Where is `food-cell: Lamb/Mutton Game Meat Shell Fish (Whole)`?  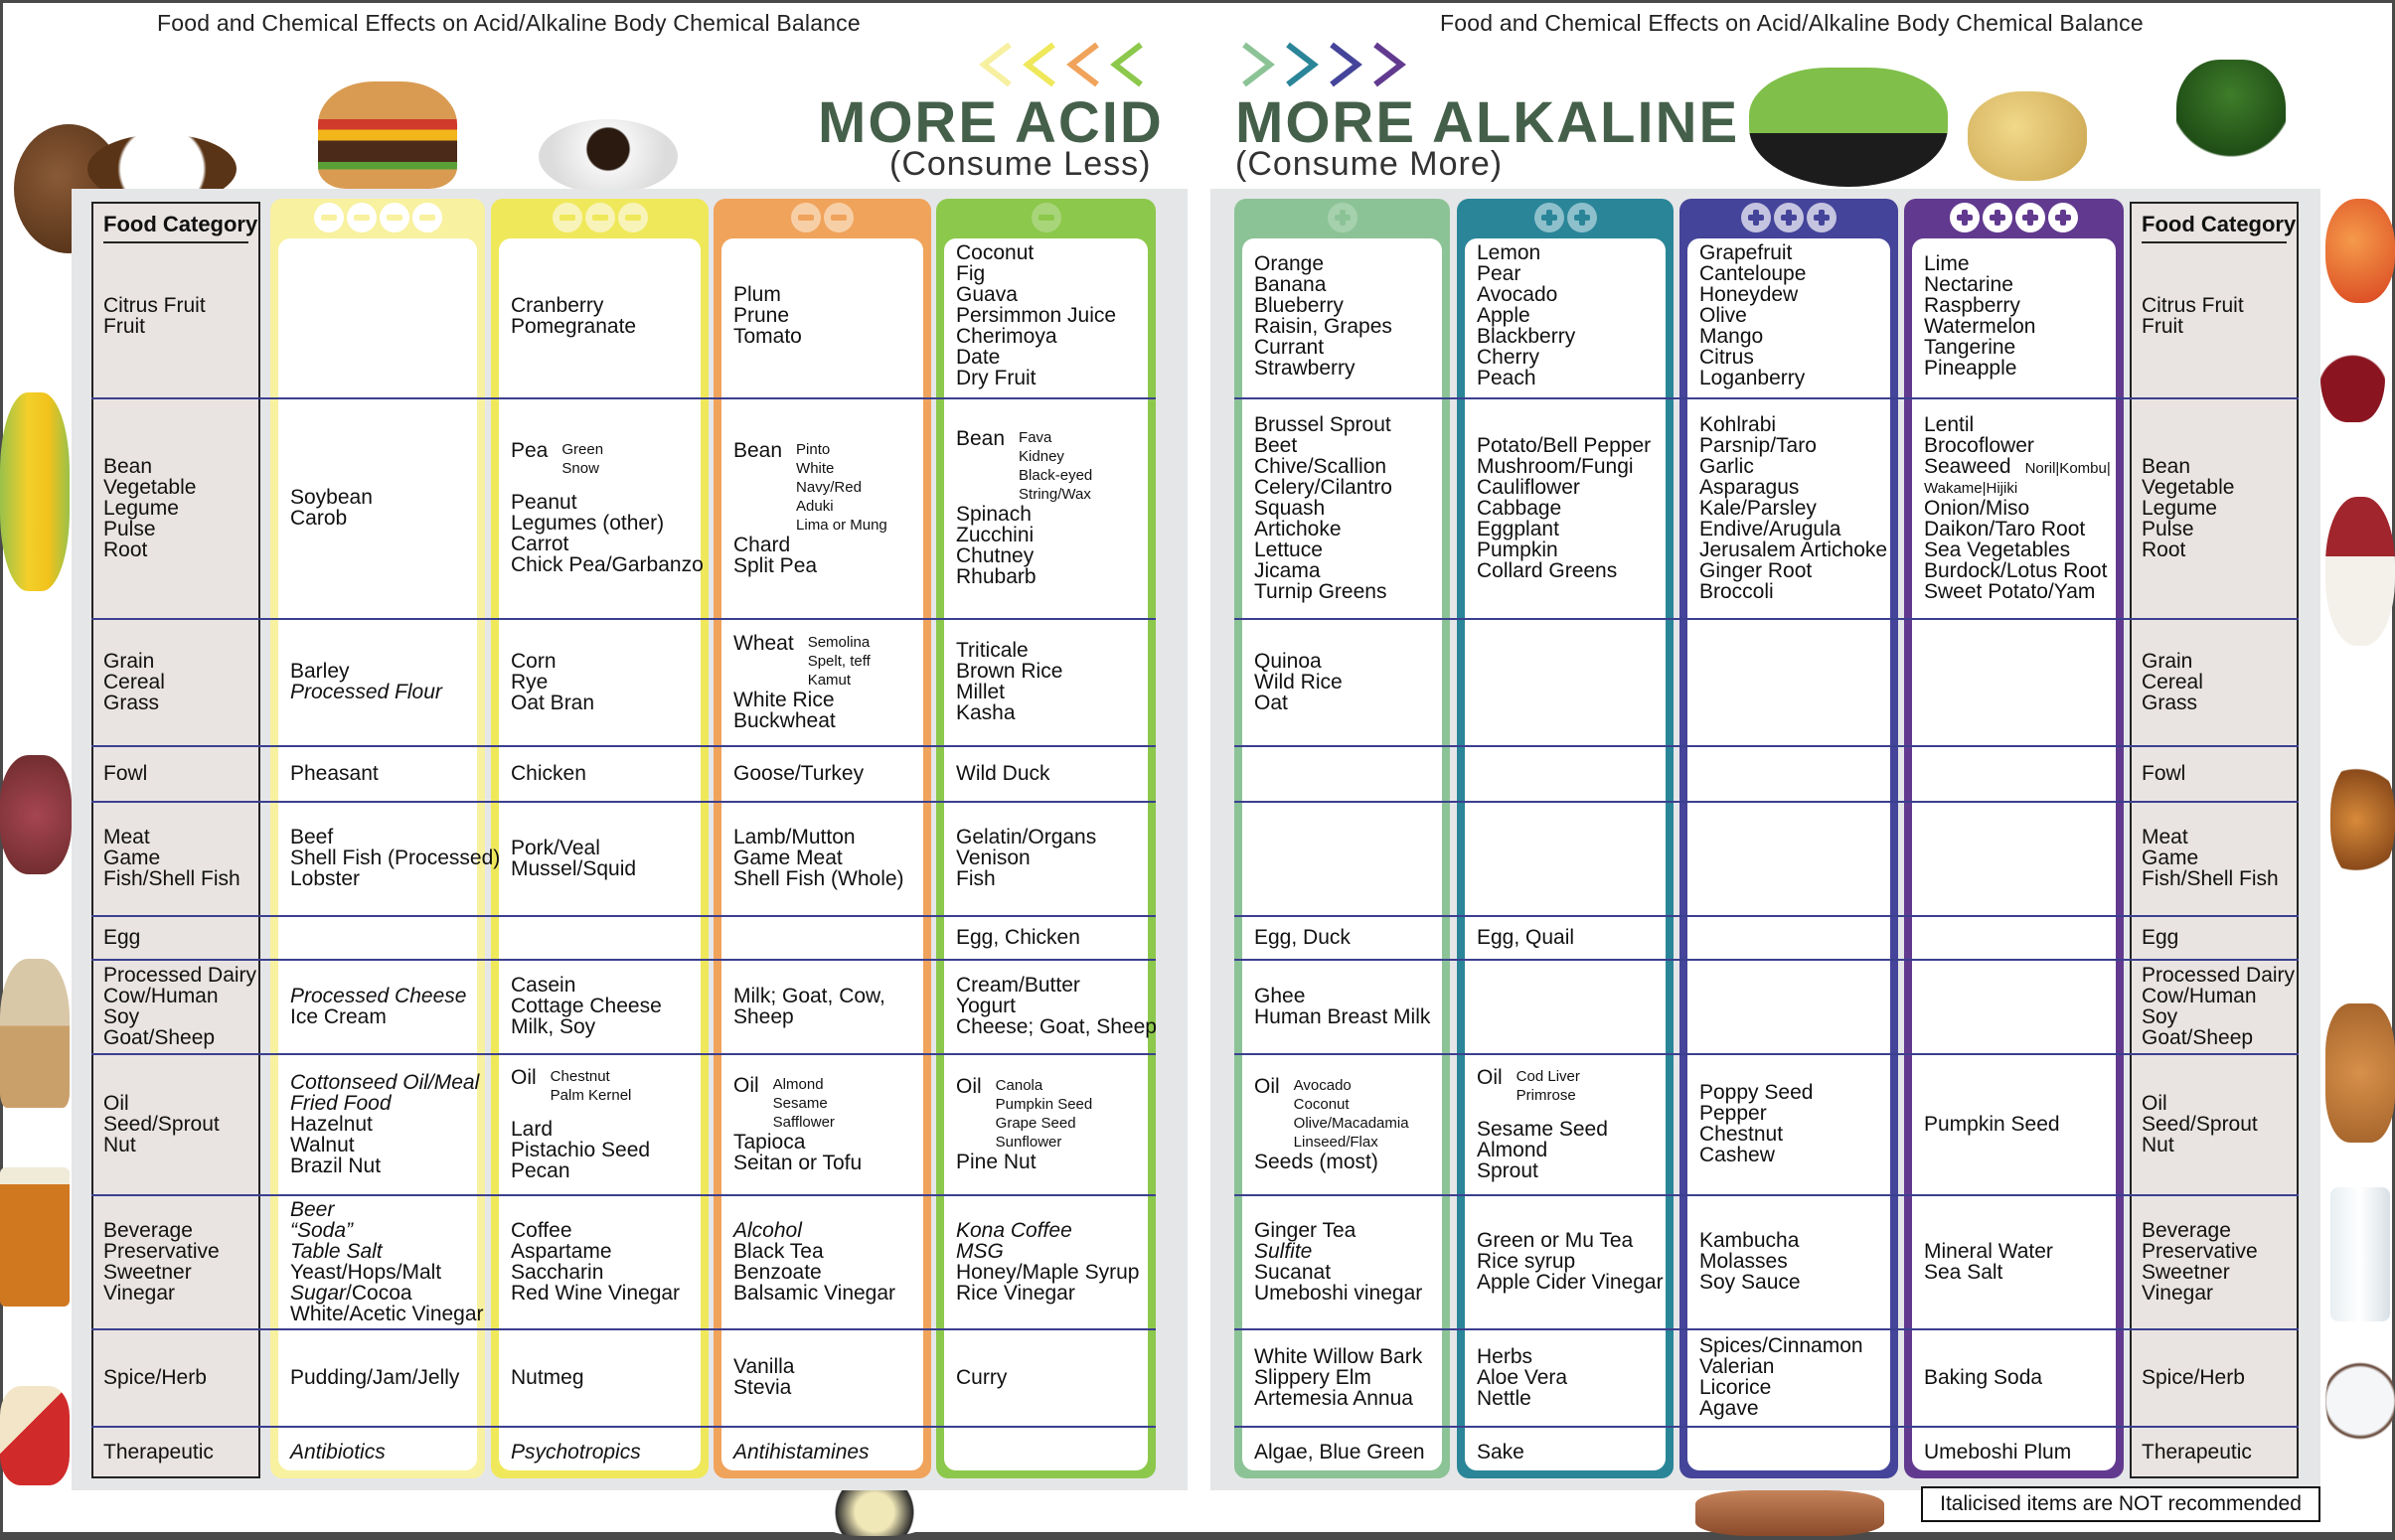 food-cell: Lamb/Mutton Game Meat Shell Fish (Whole) is located at coordinates (818, 858).